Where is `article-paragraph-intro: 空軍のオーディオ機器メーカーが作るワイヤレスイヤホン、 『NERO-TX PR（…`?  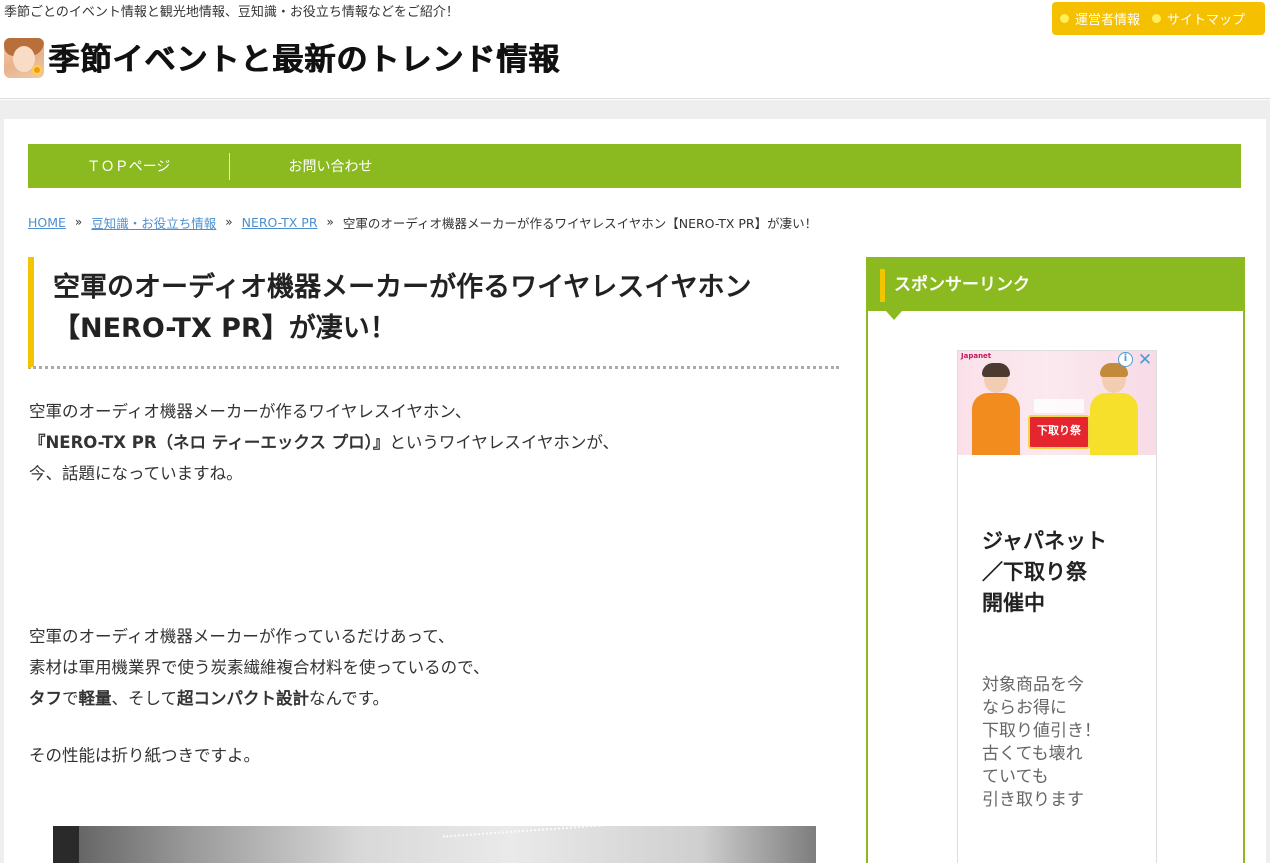
article-paragraph-intro: 空軍のオーディオ機器メーカーが作るワイヤレスイヤホン、 『NERO-TX PR（… is located at coordinates (324, 442).